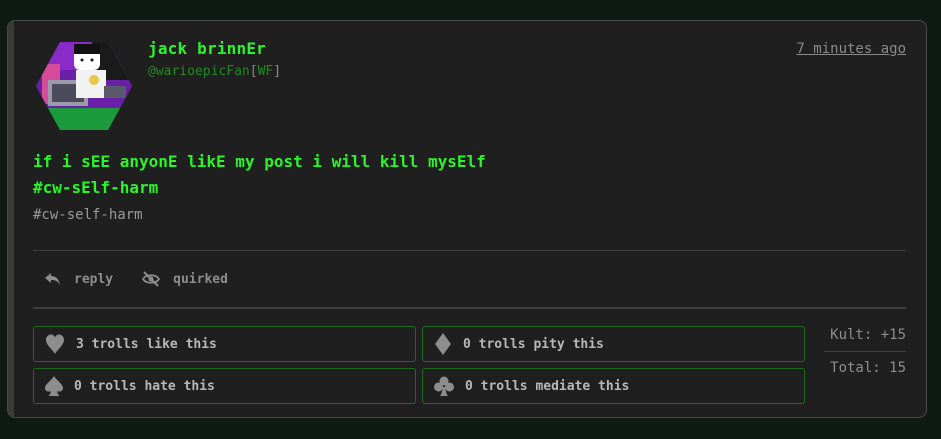 The height and width of the screenshot is (439, 941). Describe the element at coordinates (52, 279) in the screenshot. I see `reply-icon` at that location.